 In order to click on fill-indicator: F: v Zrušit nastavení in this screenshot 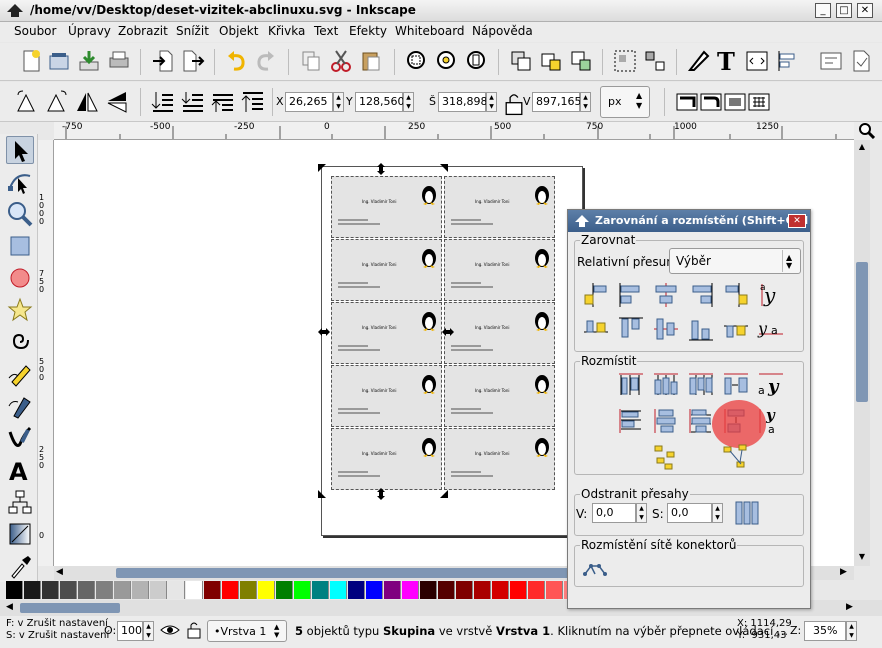, I will do `click(57, 623)`.